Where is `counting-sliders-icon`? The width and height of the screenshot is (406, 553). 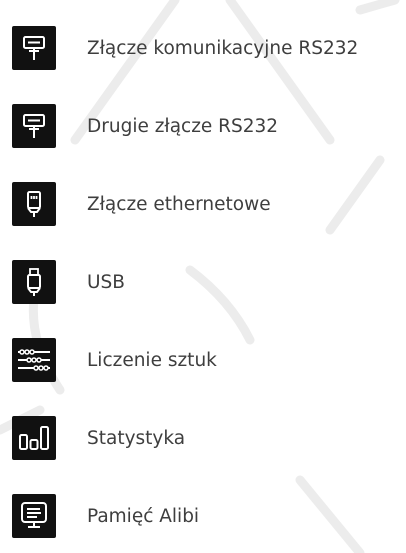
counting-sliders-icon is located at coordinates (34, 360).